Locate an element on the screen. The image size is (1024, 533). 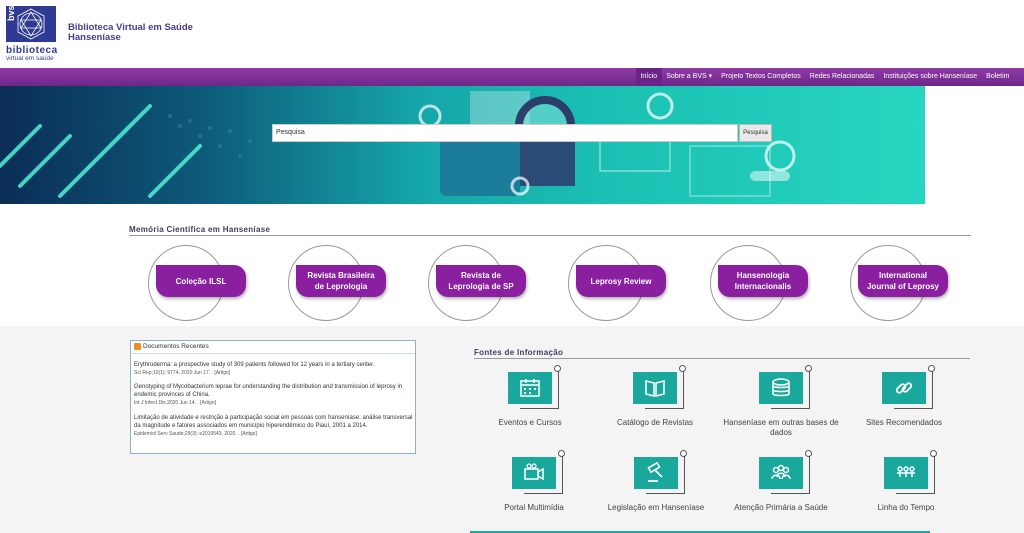
card-label: Atenção Primária a Saúde is located at coordinates (781, 508).